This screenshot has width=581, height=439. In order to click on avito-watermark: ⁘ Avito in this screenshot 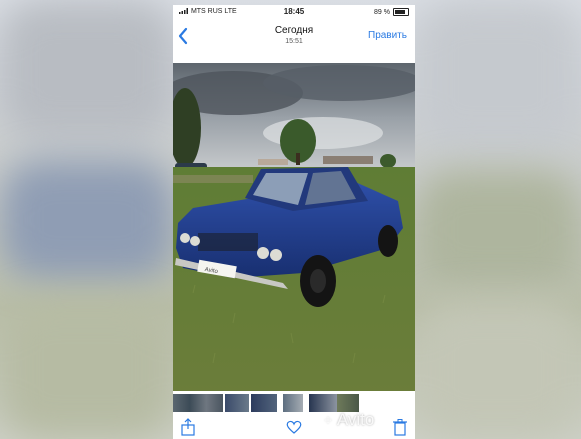, I will do `click(348, 420)`.